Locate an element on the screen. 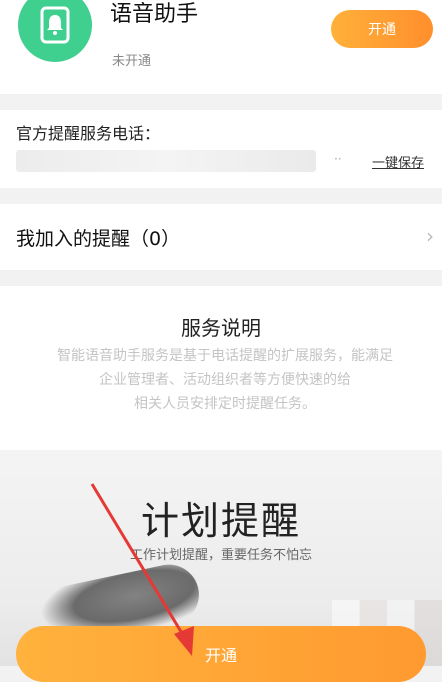  service-header-card: 语音助手 未开通 开通 is located at coordinates (221, 47).